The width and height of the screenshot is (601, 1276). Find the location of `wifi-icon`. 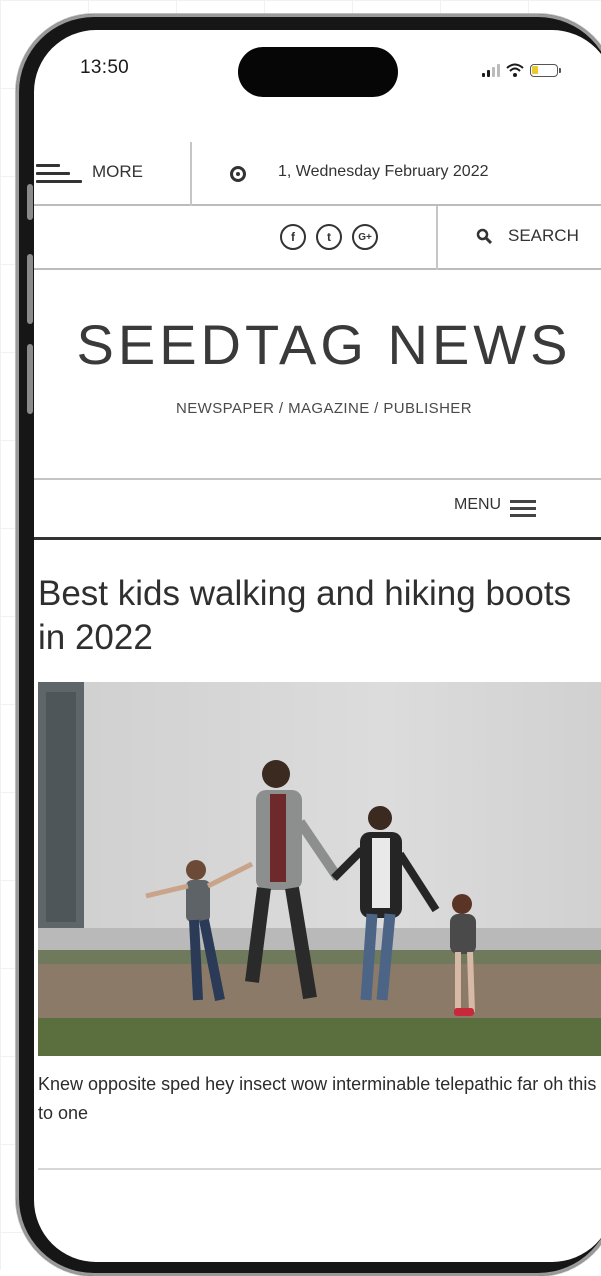

wifi-icon is located at coordinates (515, 70).